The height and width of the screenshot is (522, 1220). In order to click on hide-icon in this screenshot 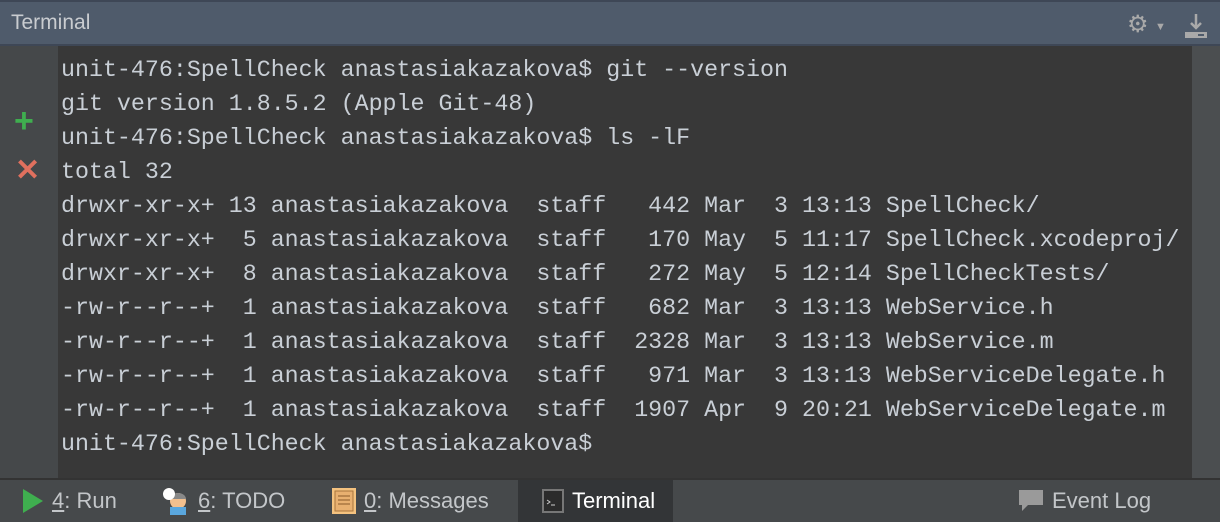, I will do `click(1196, 26)`.